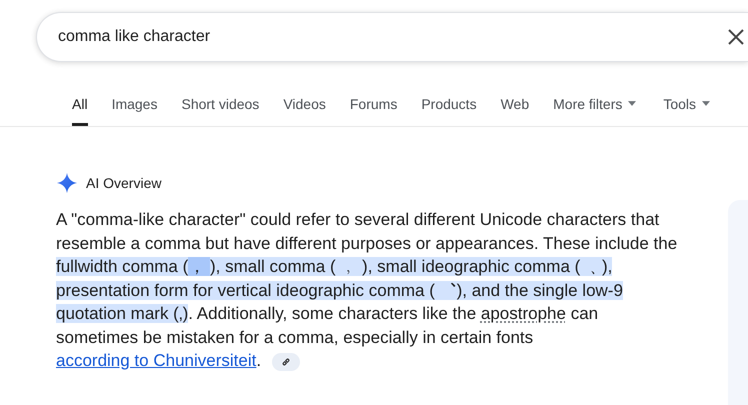 This screenshot has height=405, width=748. What do you see at coordinates (686, 106) in the screenshot?
I see `tab: Tools` at bounding box center [686, 106].